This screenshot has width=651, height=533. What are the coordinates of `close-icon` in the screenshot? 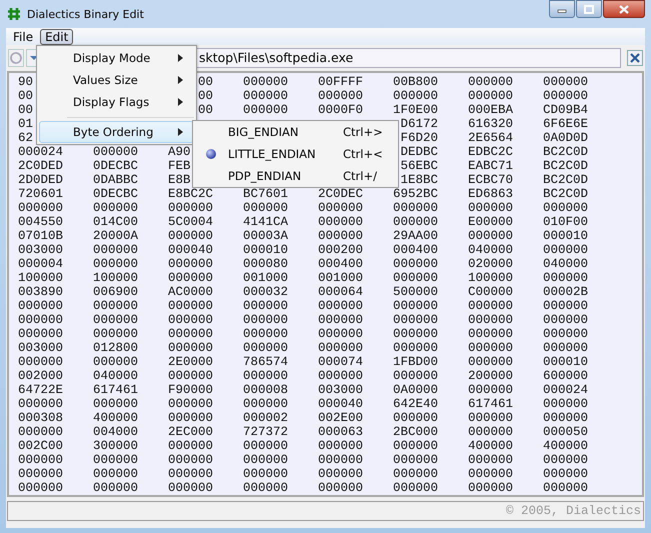 It's located at (635, 58).